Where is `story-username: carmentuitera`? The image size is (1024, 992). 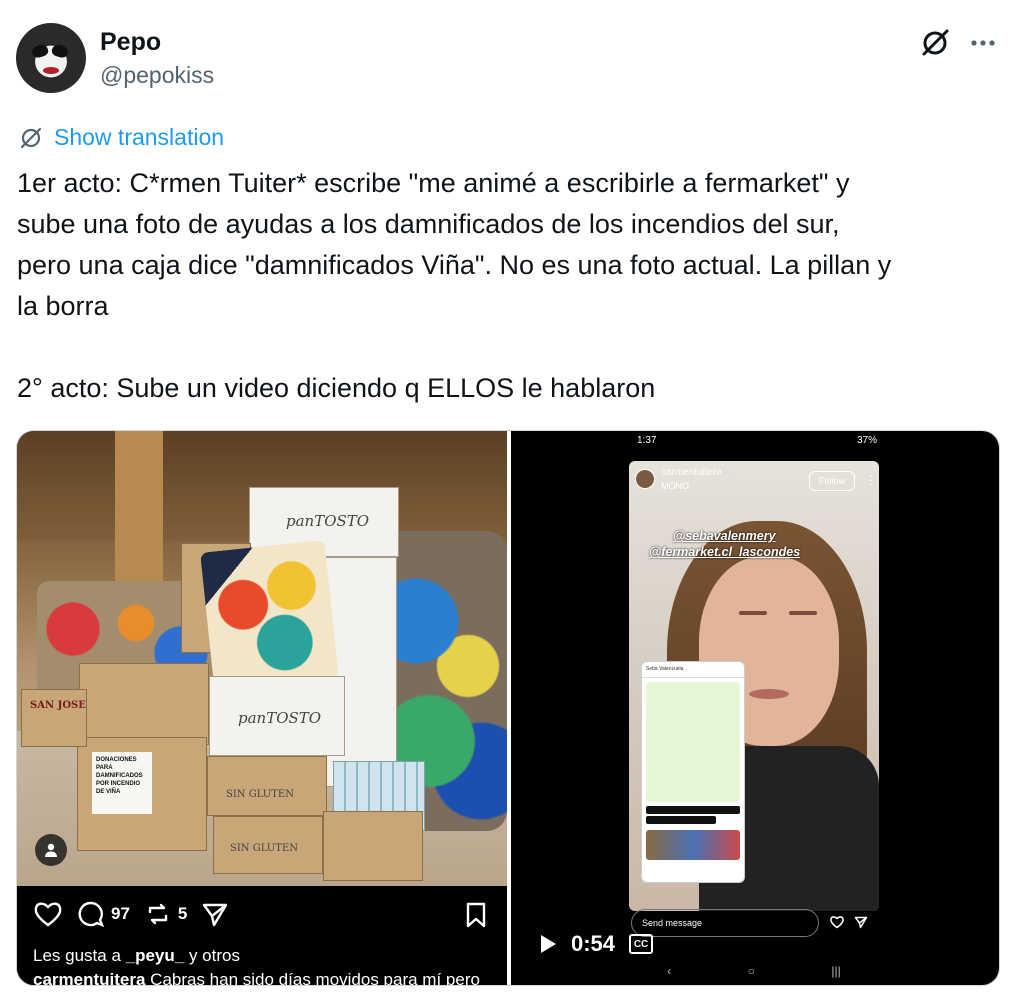 story-username: carmentuitera is located at coordinates (692, 472).